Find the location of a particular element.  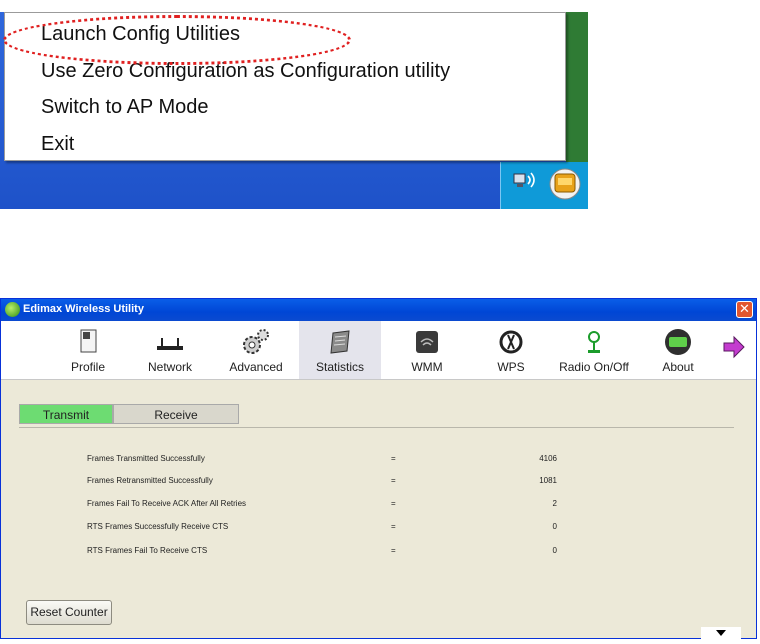

stat-value: 2 is located at coordinates (554, 503).